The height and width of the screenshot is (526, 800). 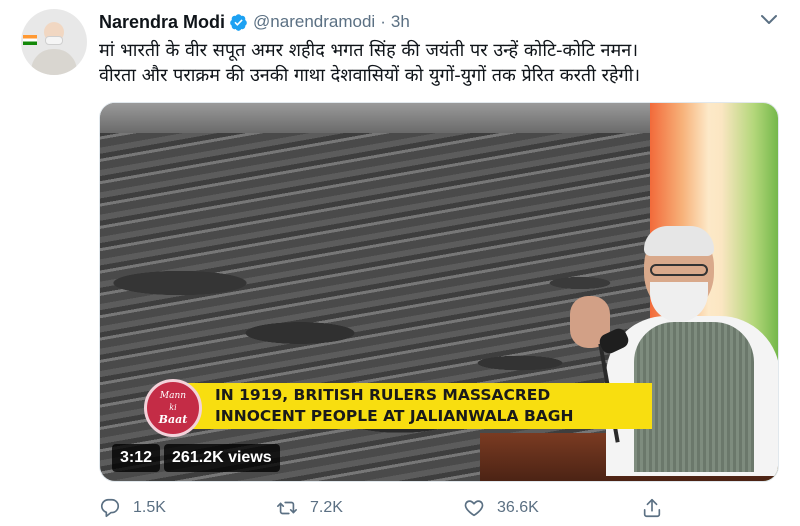 I want to click on chevron-down-icon, so click(x=769, y=20).